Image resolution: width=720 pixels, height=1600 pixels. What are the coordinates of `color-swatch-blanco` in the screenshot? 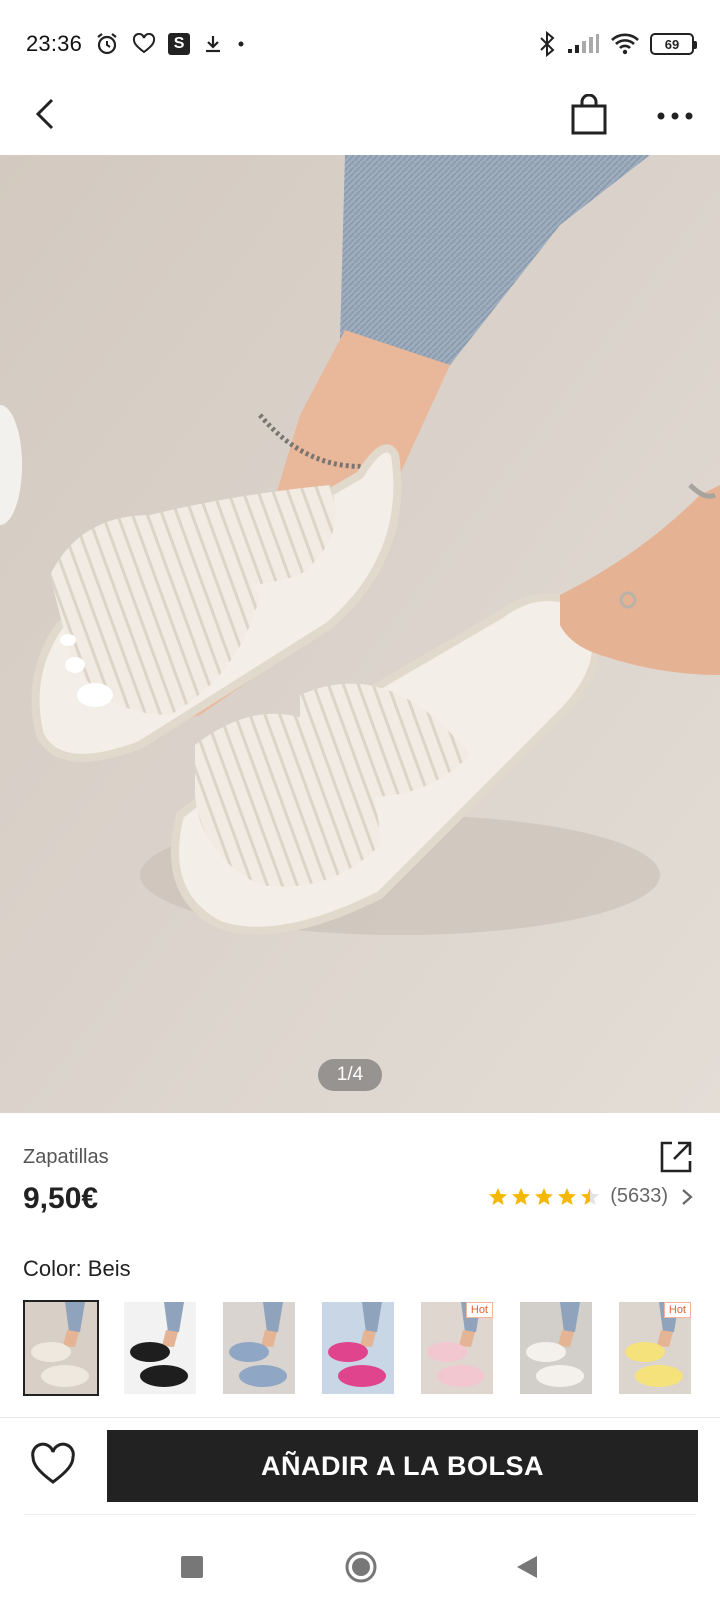 It's located at (556, 1348).